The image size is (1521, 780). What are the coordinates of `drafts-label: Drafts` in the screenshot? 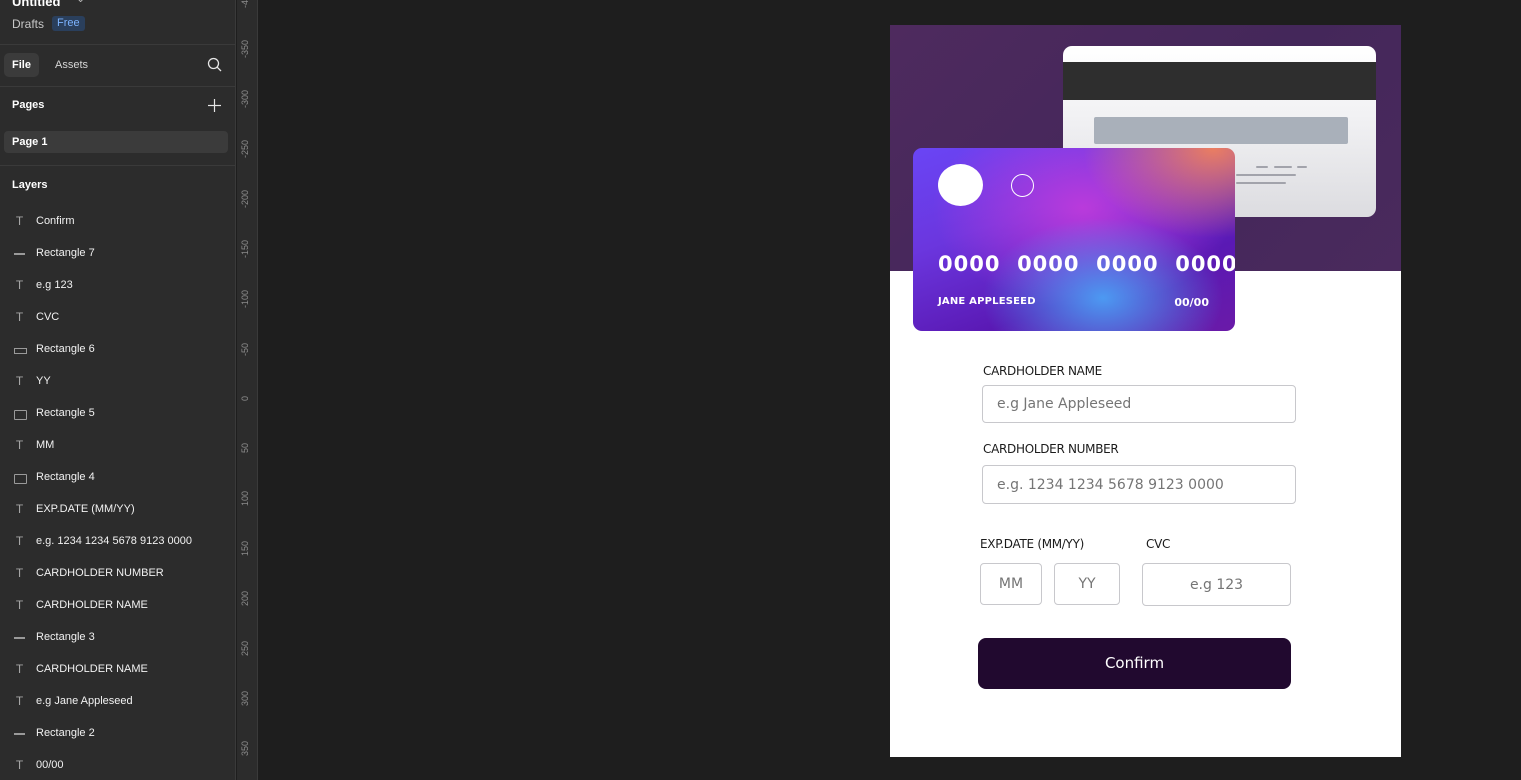 It's located at (28, 24).